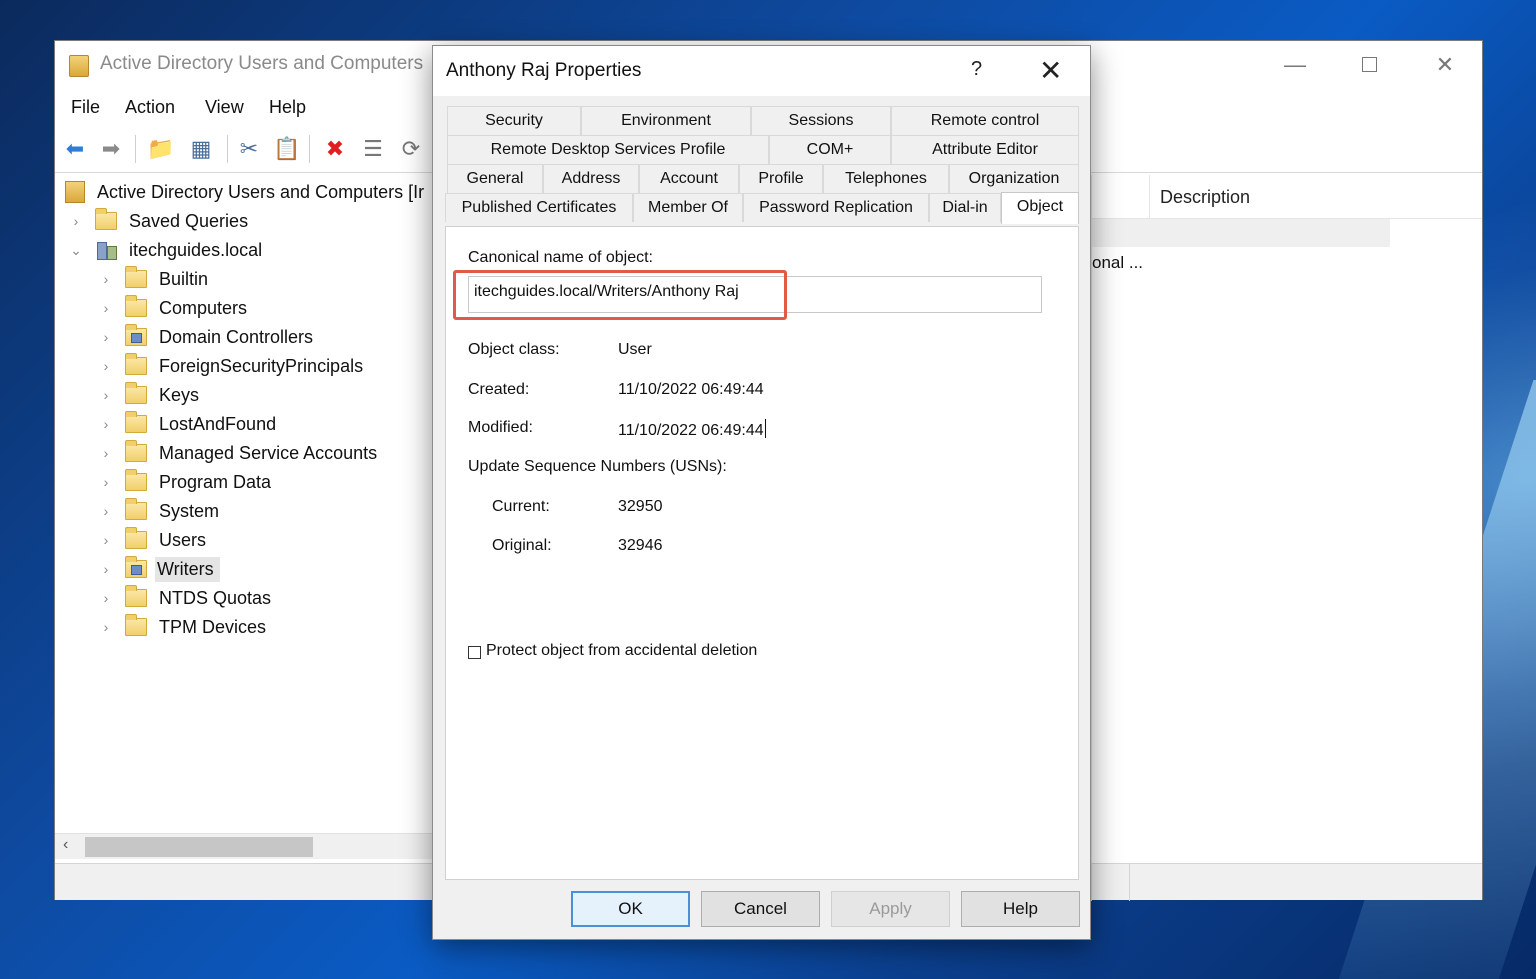 This screenshot has width=1536, height=979. What do you see at coordinates (157, 221) in the screenshot?
I see `tree-item-saved-queries: › Saved Queries` at bounding box center [157, 221].